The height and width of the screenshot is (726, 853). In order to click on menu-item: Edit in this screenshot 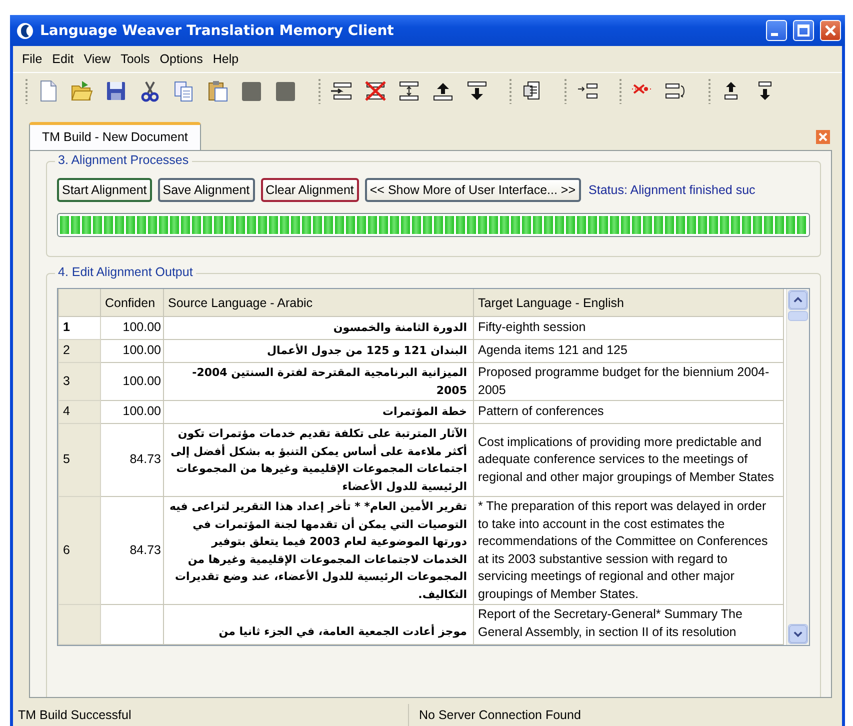, I will do `click(63, 59)`.